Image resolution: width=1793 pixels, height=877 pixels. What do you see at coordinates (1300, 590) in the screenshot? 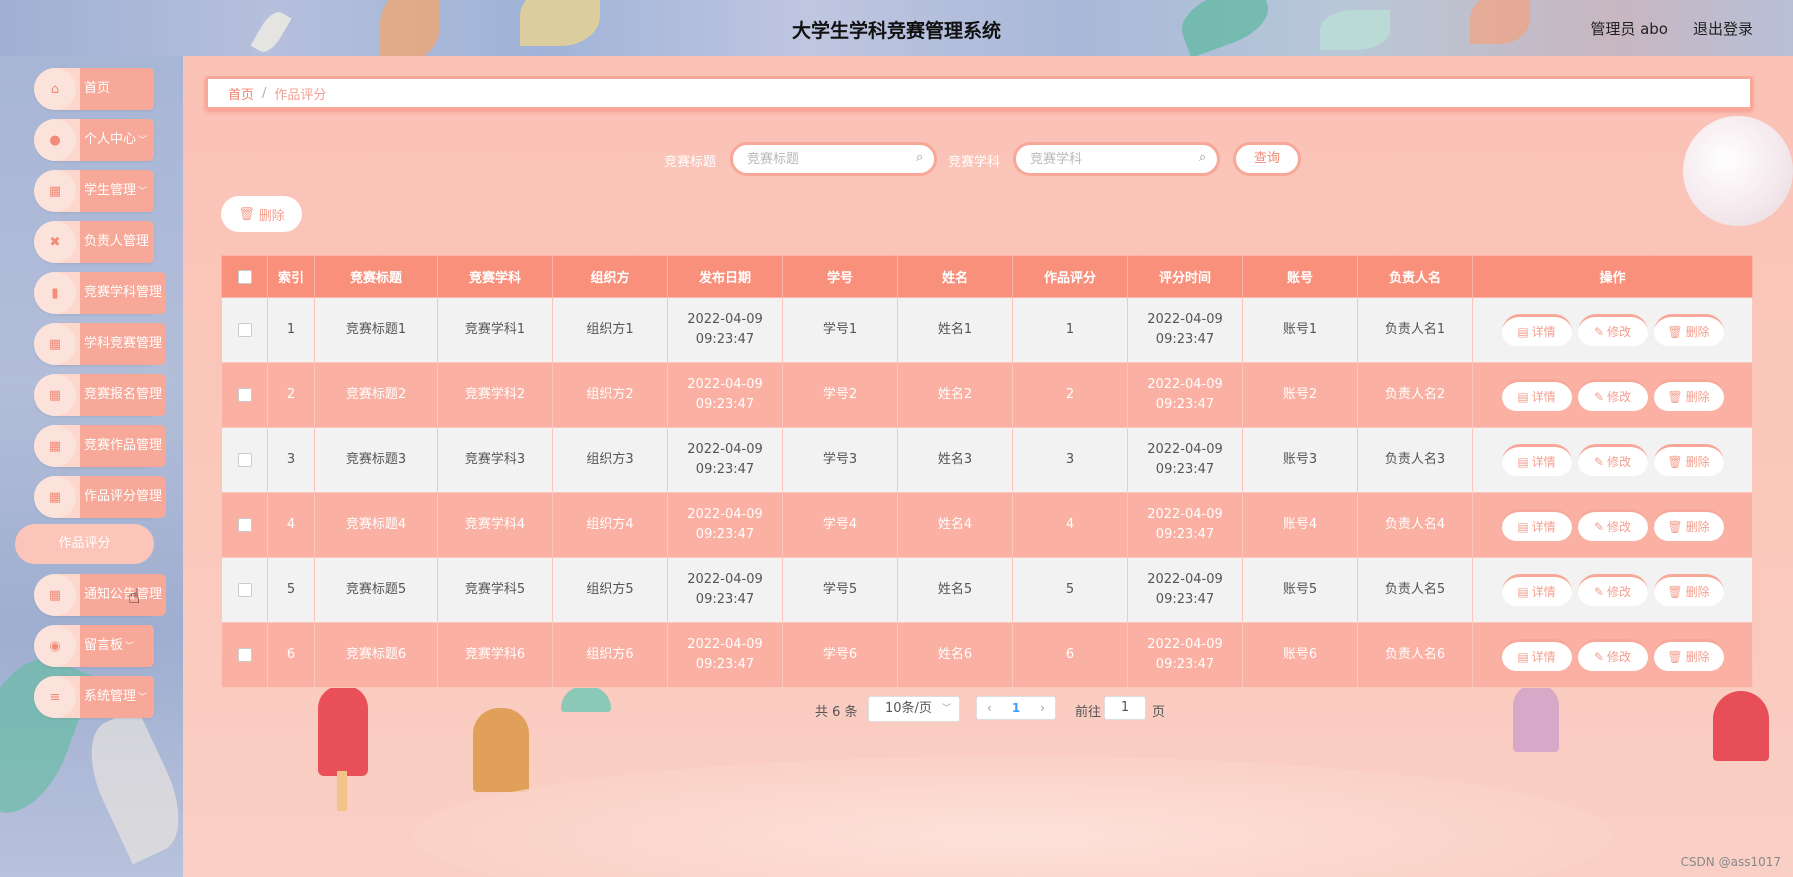
I see `table-cell: 账号5` at bounding box center [1300, 590].